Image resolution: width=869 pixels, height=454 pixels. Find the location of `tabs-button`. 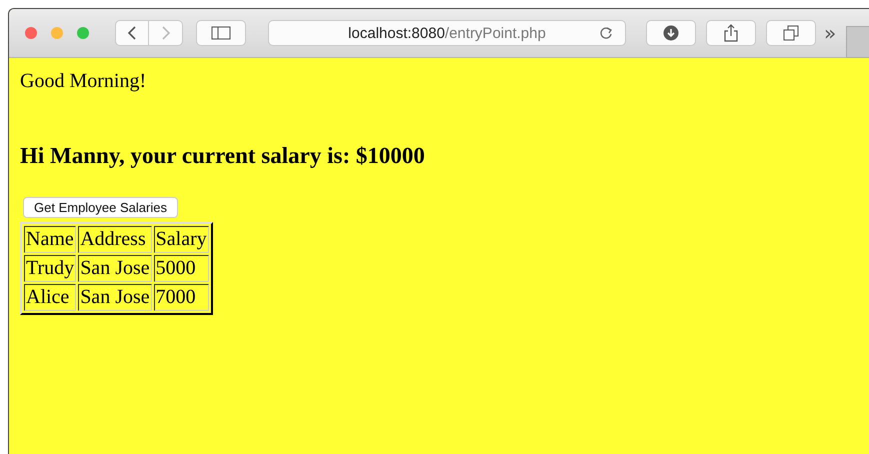

tabs-button is located at coordinates (791, 33).